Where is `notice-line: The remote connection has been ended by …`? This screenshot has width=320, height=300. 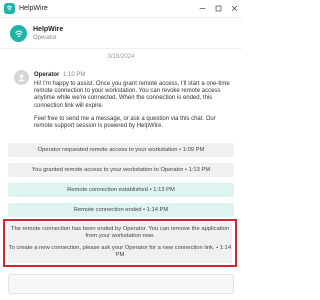
notice-line: The remote connection has been ended by … is located at coordinates (120, 232).